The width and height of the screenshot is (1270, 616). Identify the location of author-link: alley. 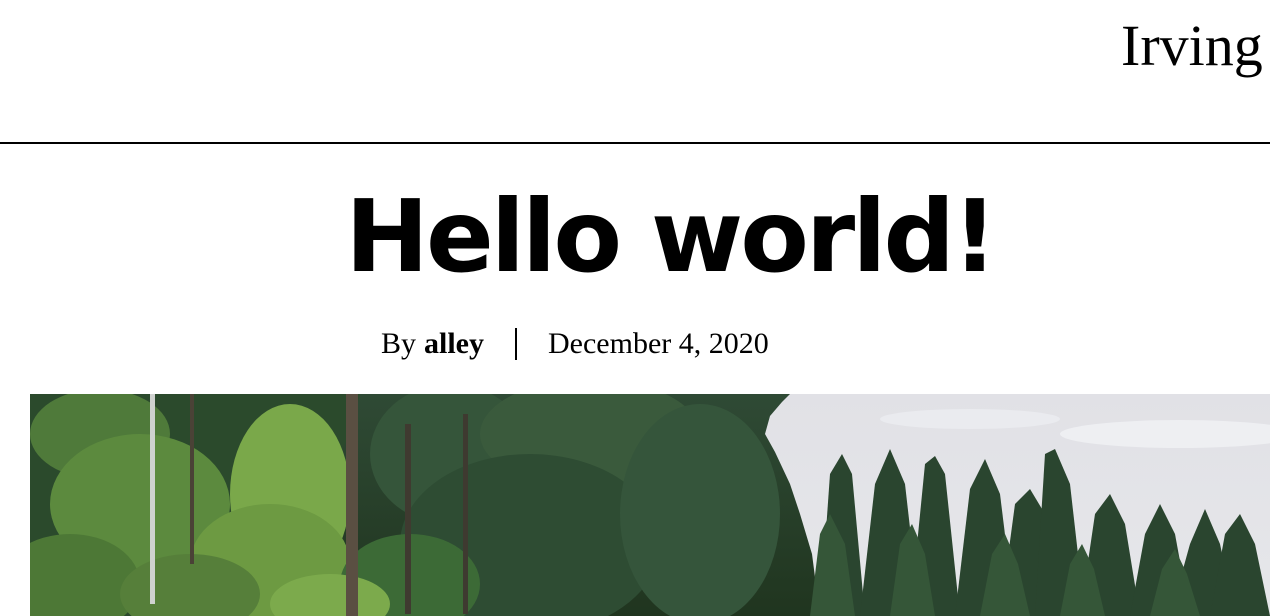
(454, 344).